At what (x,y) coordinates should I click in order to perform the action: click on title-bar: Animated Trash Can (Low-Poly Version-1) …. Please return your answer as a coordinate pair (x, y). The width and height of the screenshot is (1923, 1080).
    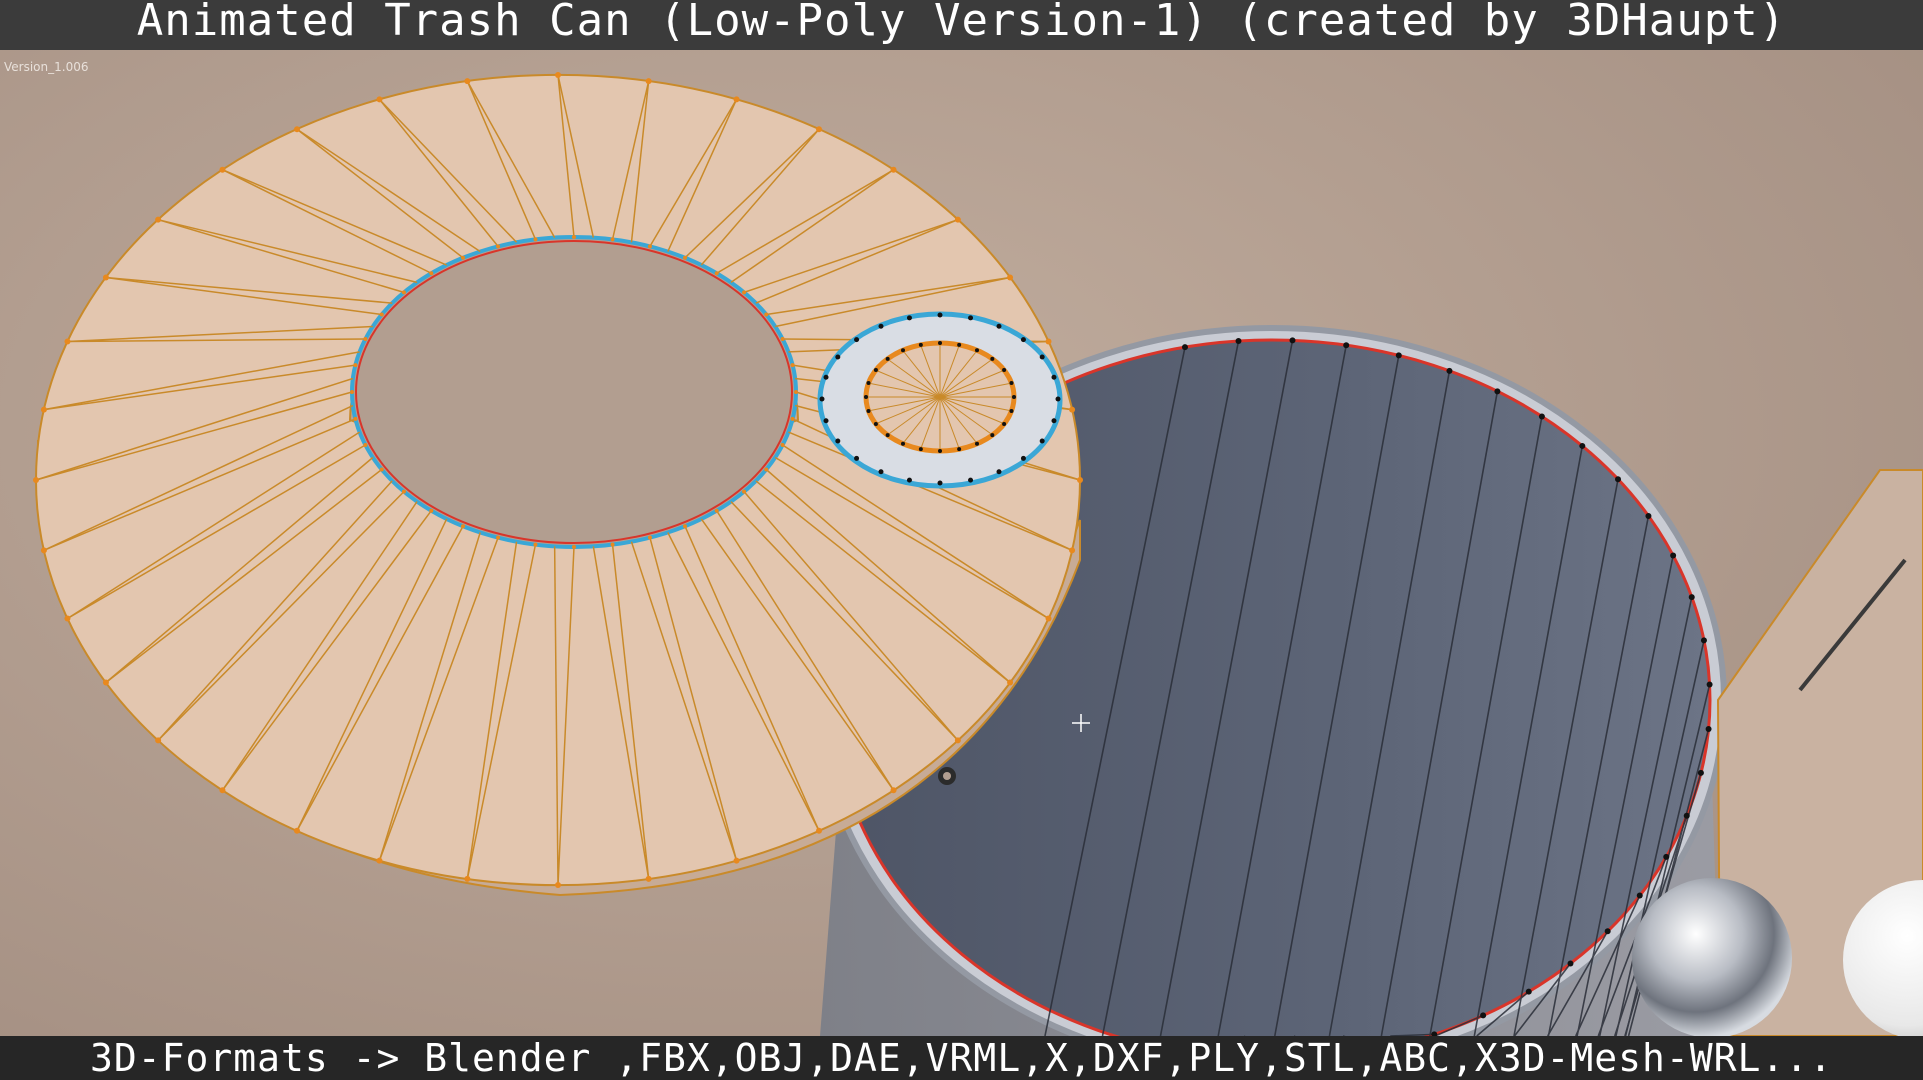
    Looking at the image, I should click on (961, 25).